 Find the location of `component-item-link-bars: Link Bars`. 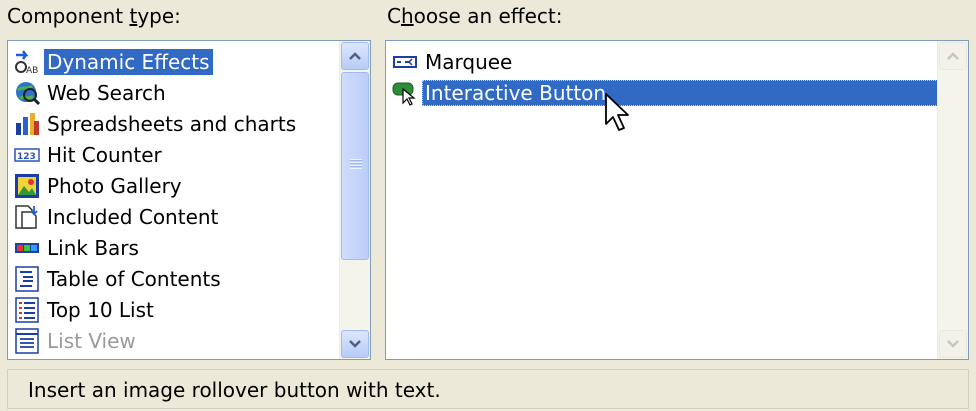

component-item-link-bars: Link Bars is located at coordinates (177, 247).